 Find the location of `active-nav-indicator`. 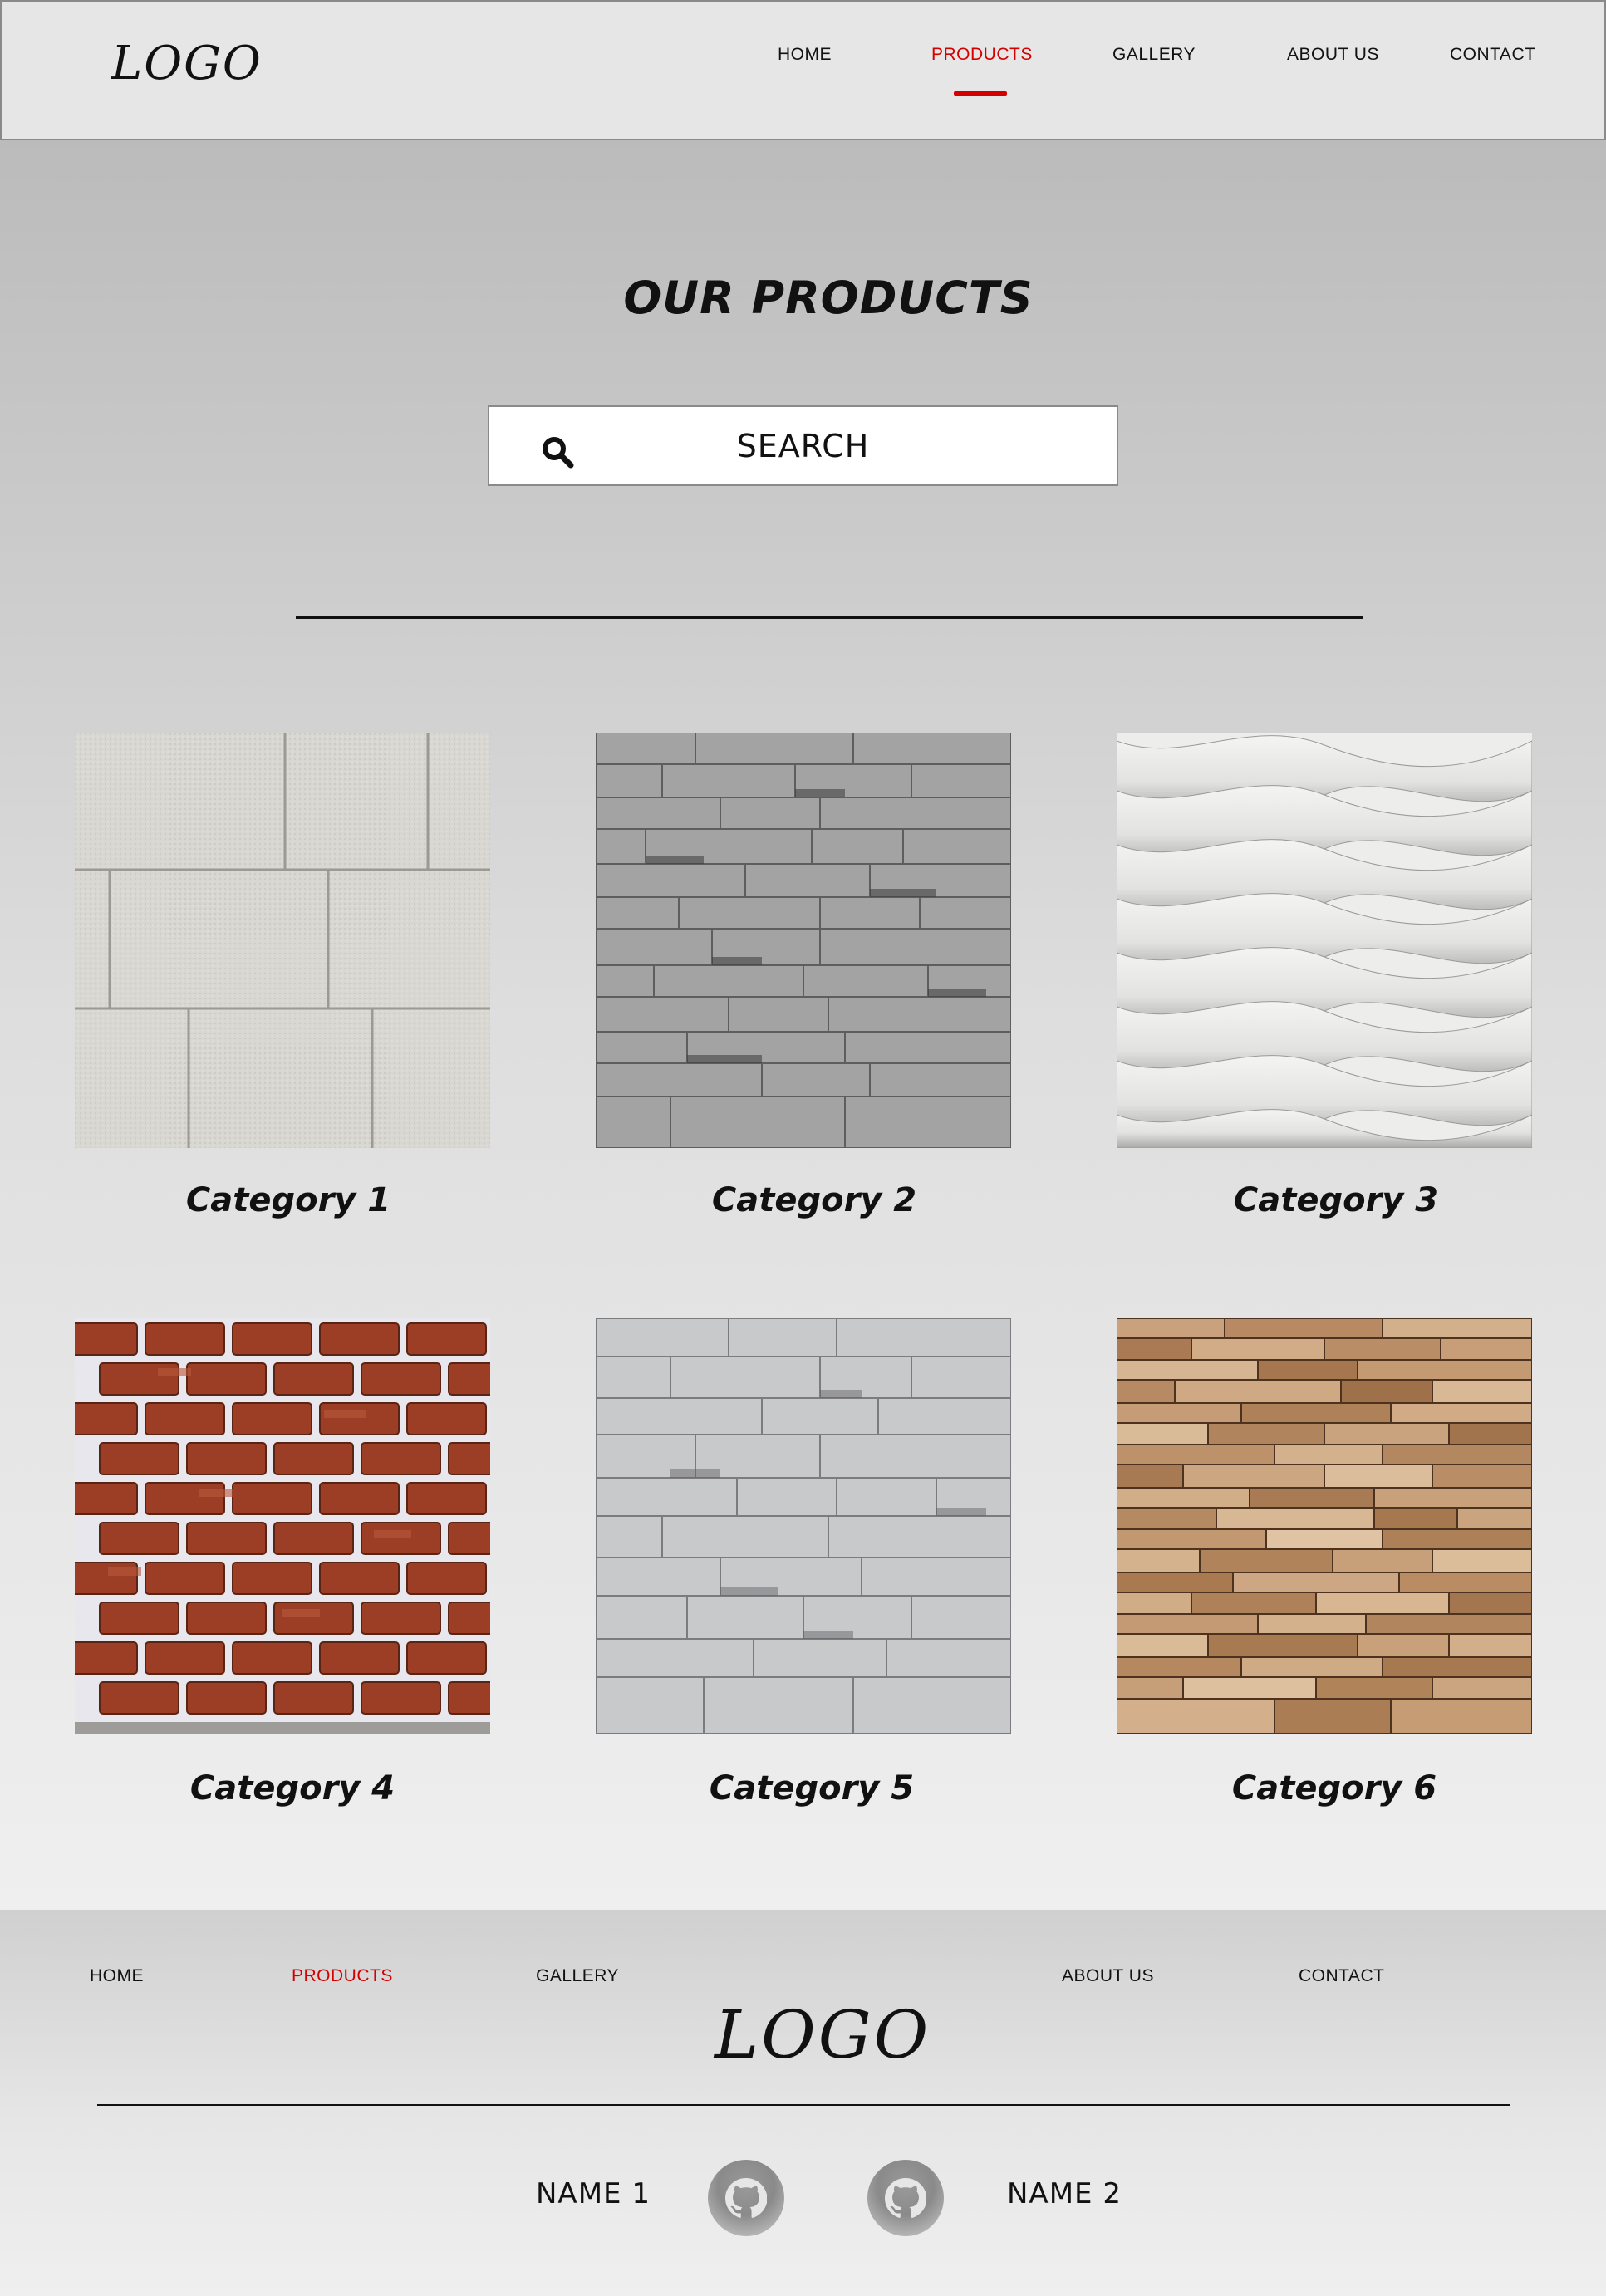

active-nav-indicator is located at coordinates (980, 94).